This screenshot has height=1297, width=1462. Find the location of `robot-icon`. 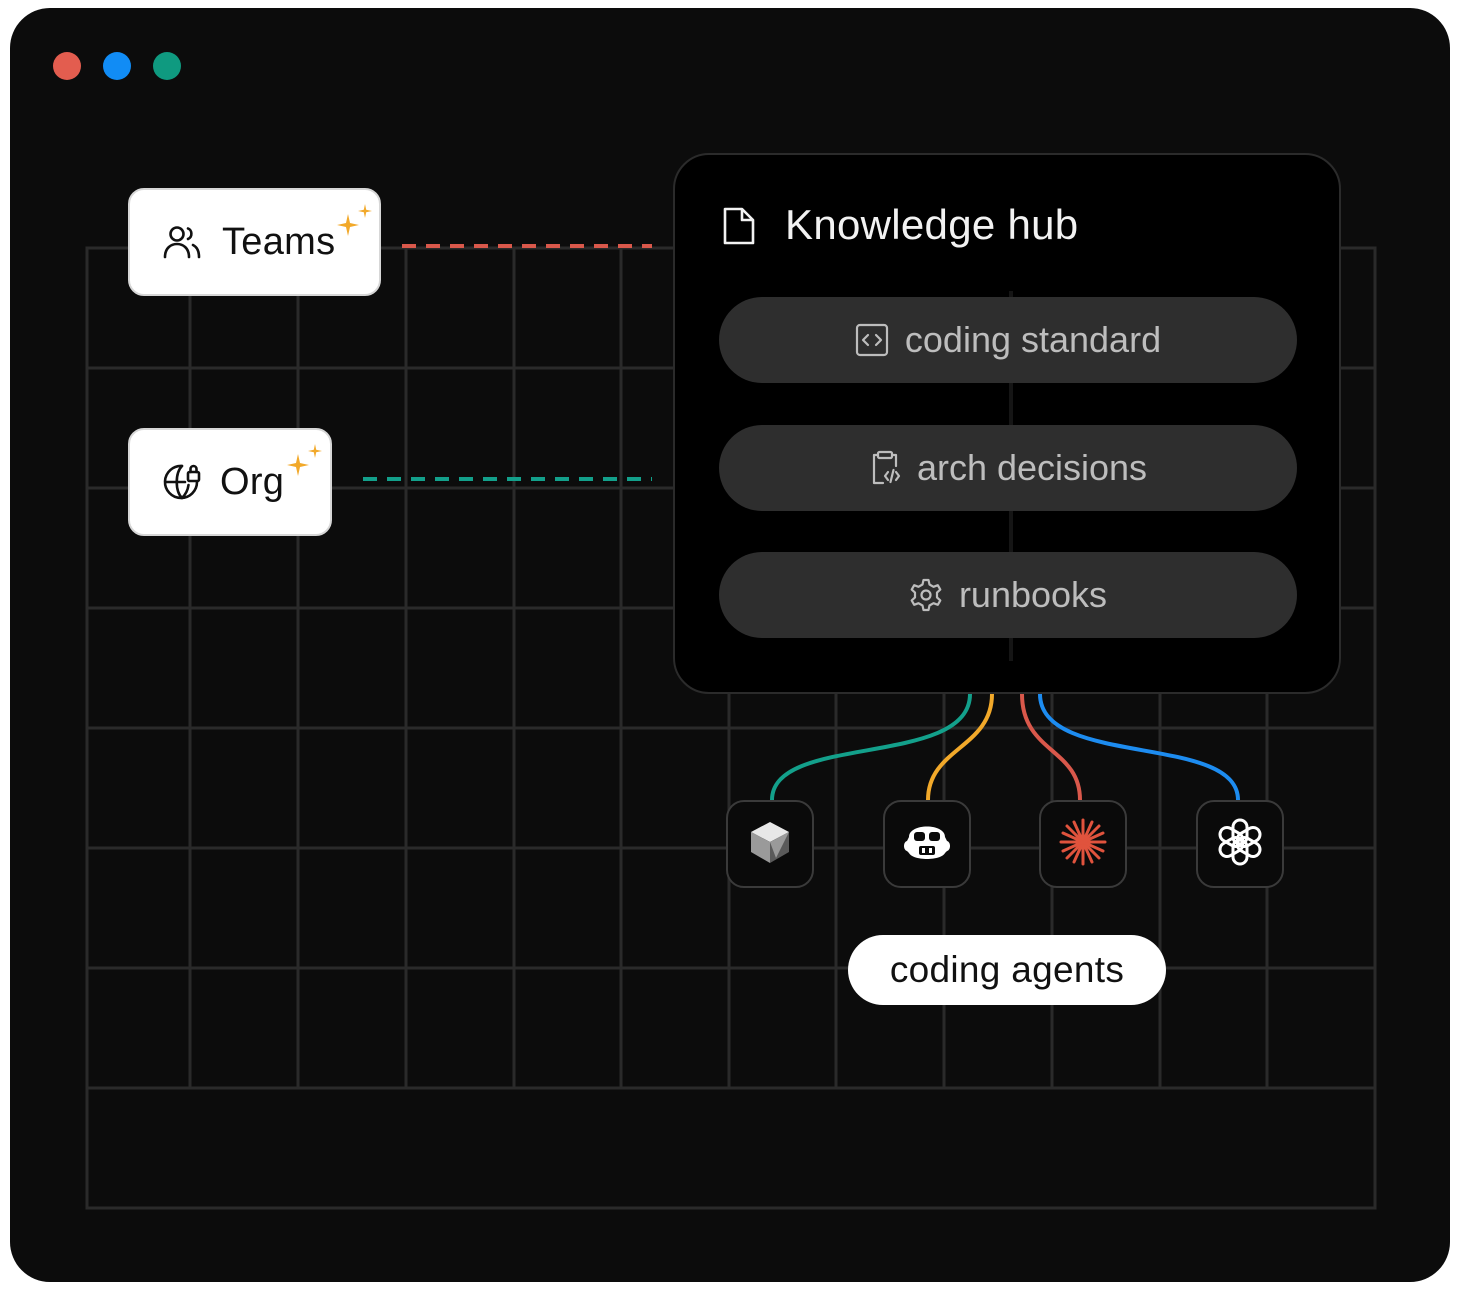

robot-icon is located at coordinates (927, 844).